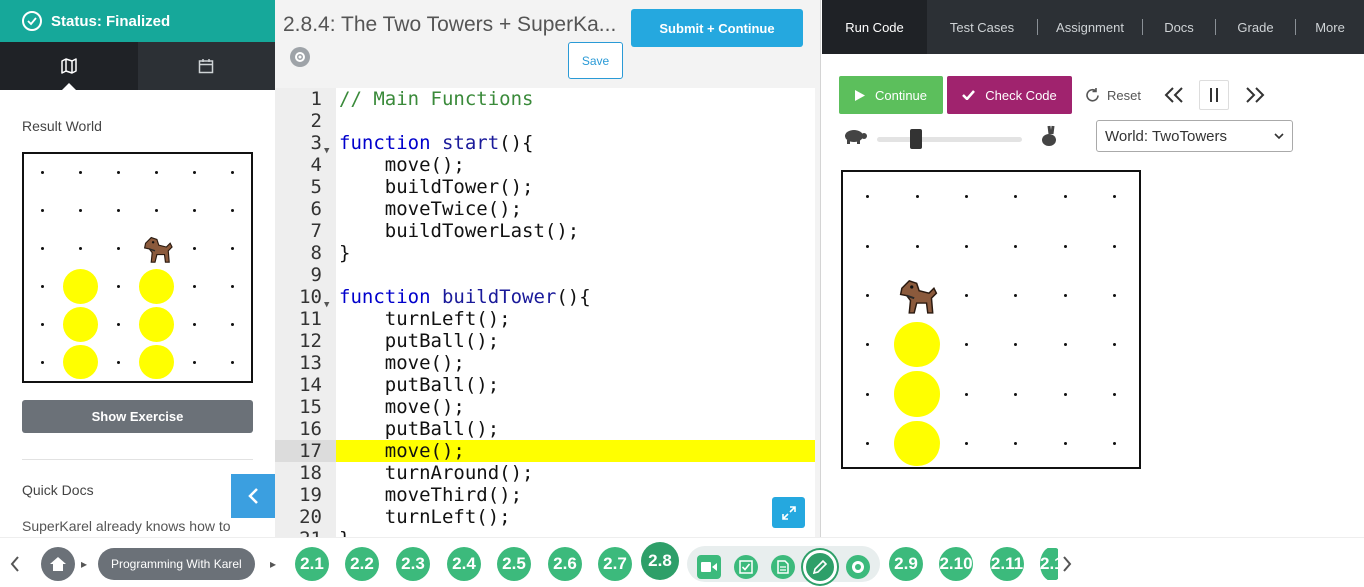 This screenshot has height=587, width=1364. I want to click on divider, so click(137, 459).